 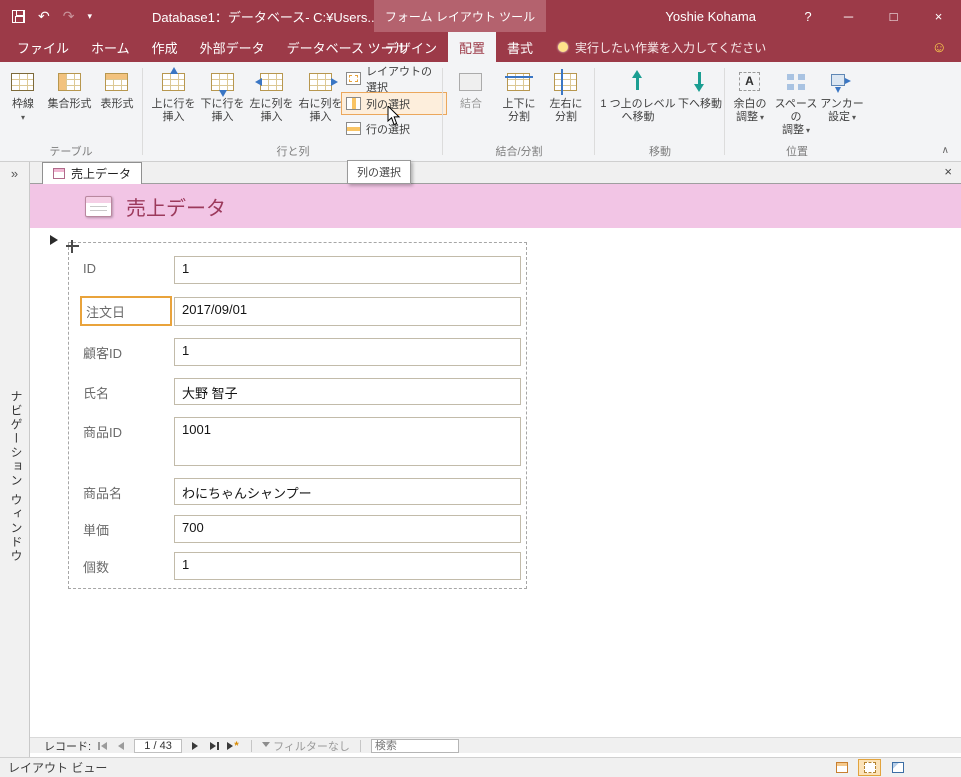 What do you see at coordinates (14, 173) in the screenshot?
I see `expand-nav-pane-icon: »` at bounding box center [14, 173].